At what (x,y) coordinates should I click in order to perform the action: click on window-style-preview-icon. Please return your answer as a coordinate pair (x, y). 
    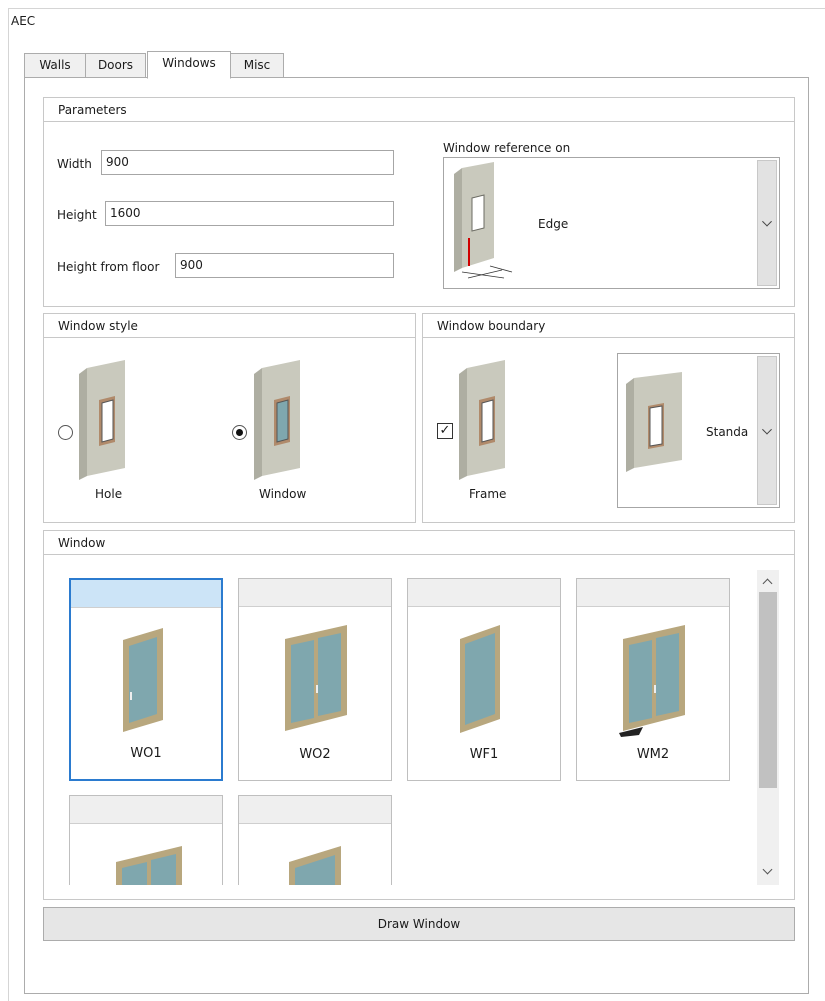
    Looking at the image, I should click on (277, 420).